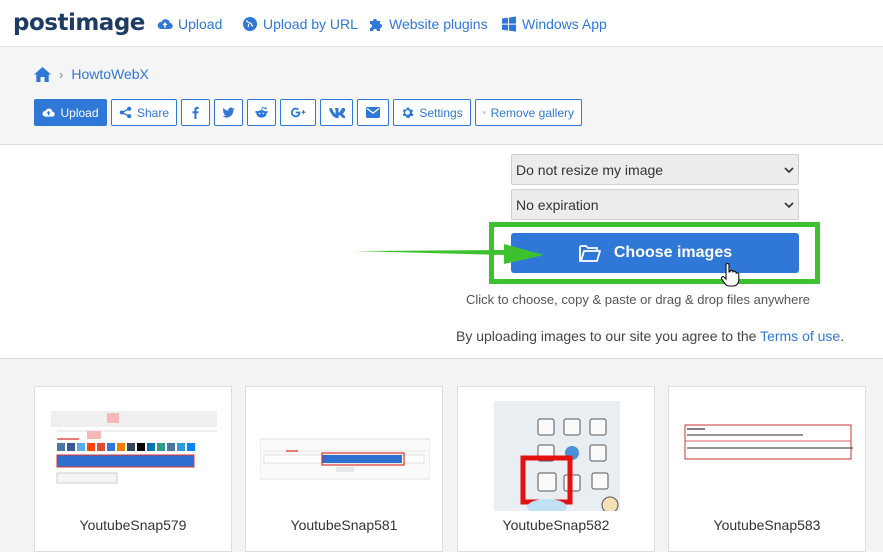 The width and height of the screenshot is (883, 552). I want to click on twitter-icon, so click(228, 112).